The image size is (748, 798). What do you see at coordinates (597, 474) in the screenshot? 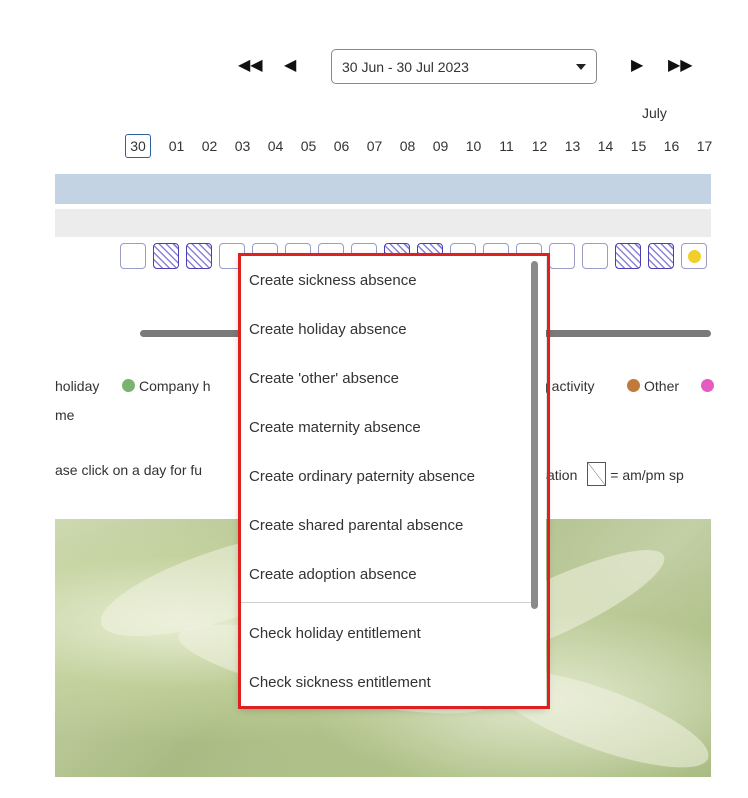
I see `half-day-icon` at bounding box center [597, 474].